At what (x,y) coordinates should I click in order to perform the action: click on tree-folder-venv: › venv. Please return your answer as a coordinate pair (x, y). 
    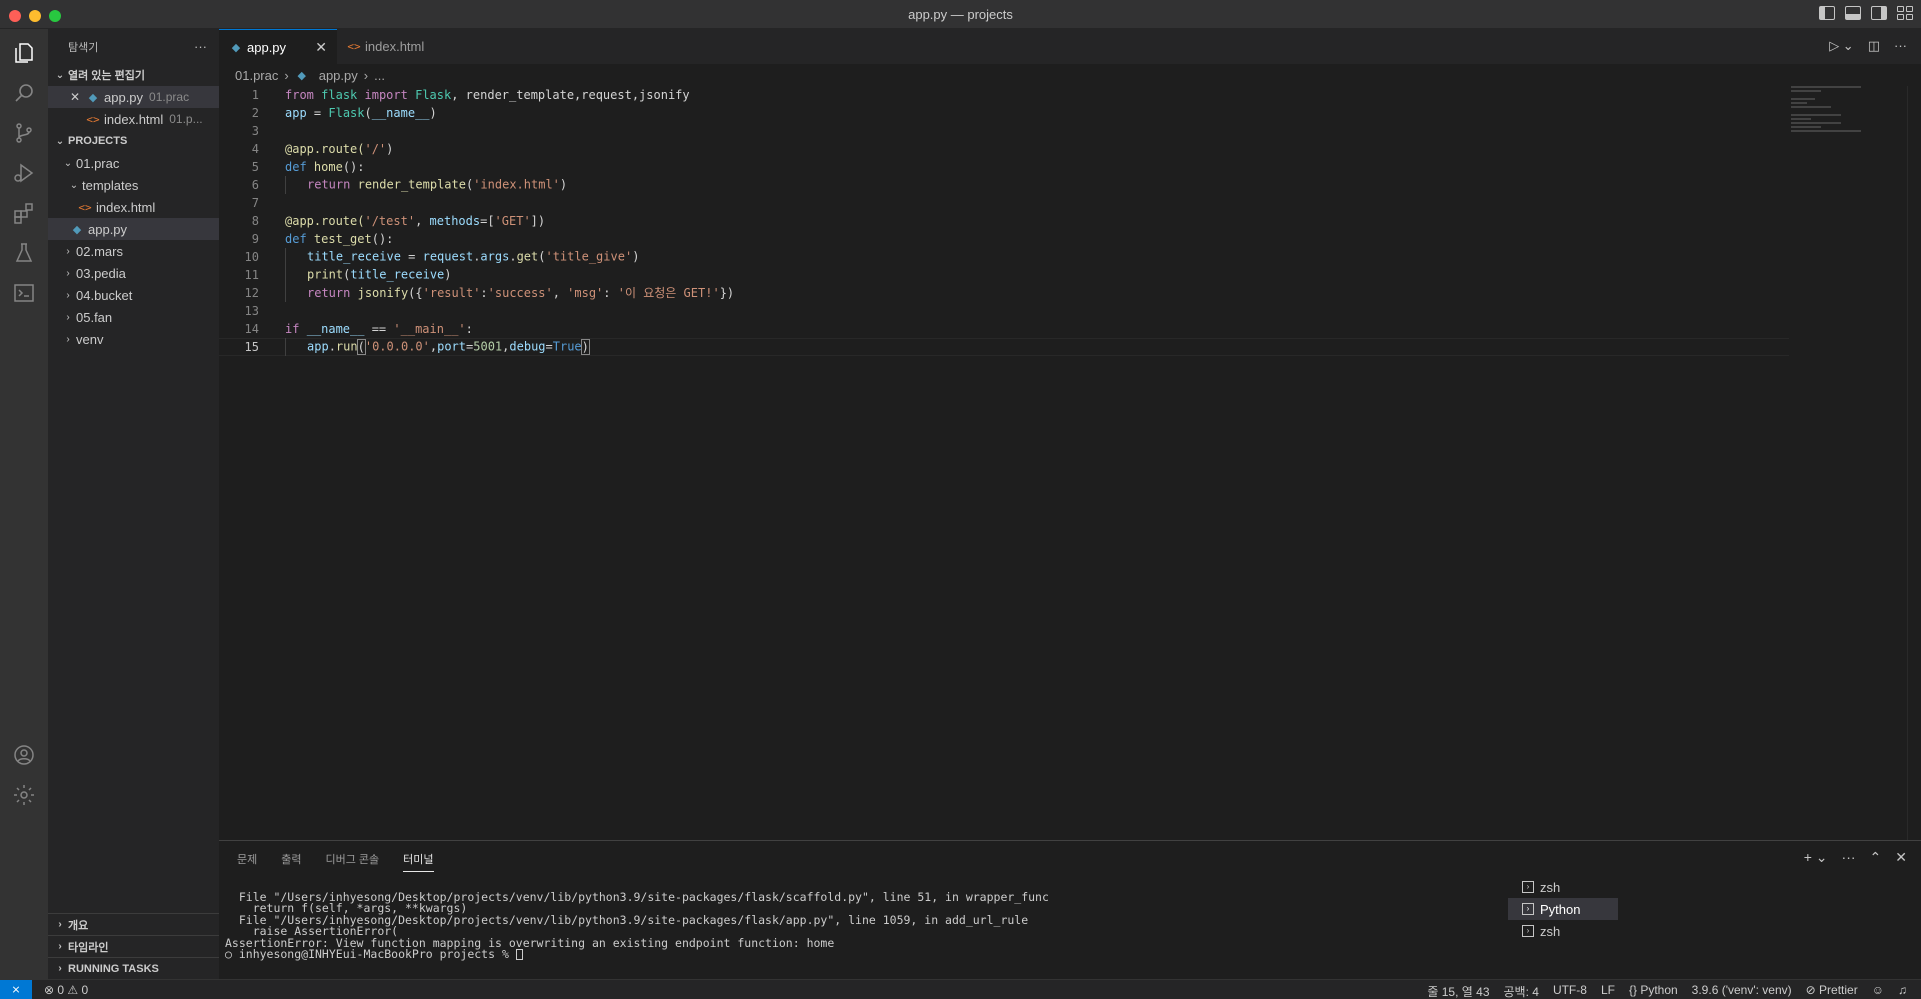
    Looking at the image, I should click on (133, 339).